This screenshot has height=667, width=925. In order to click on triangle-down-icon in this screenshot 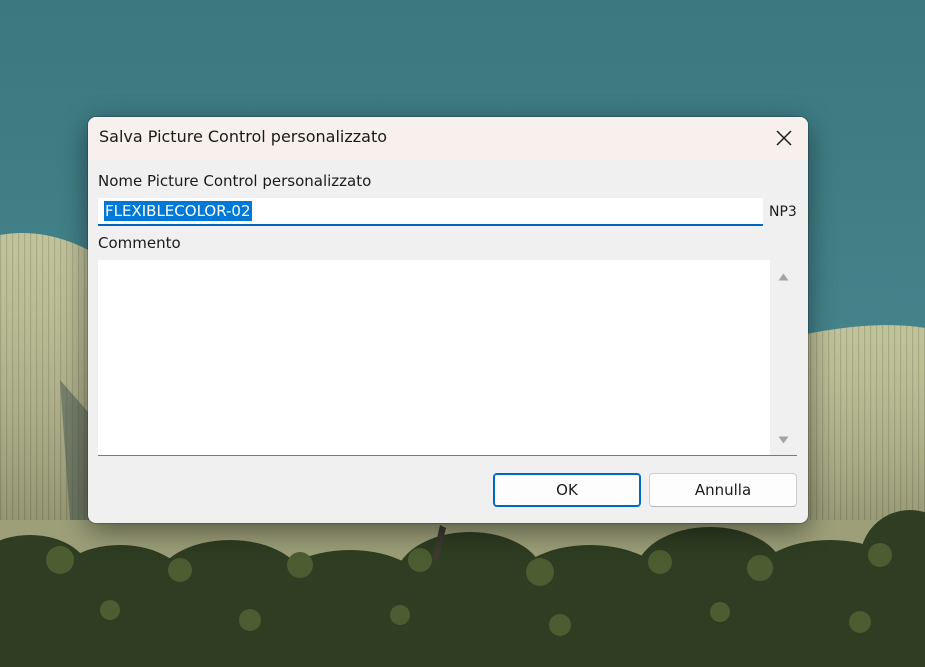, I will do `click(783, 440)`.